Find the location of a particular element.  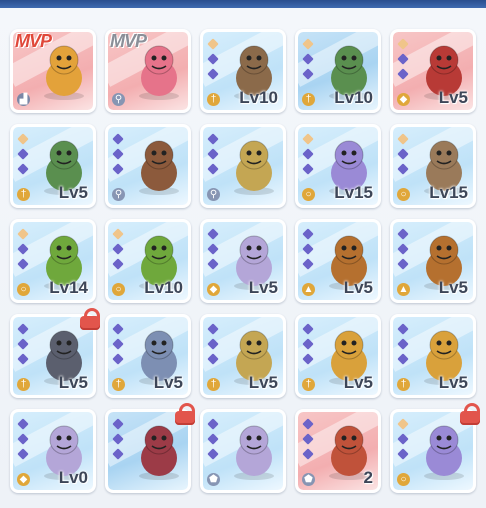

monster-card: ◆ Lv0 is located at coordinates (53, 451).